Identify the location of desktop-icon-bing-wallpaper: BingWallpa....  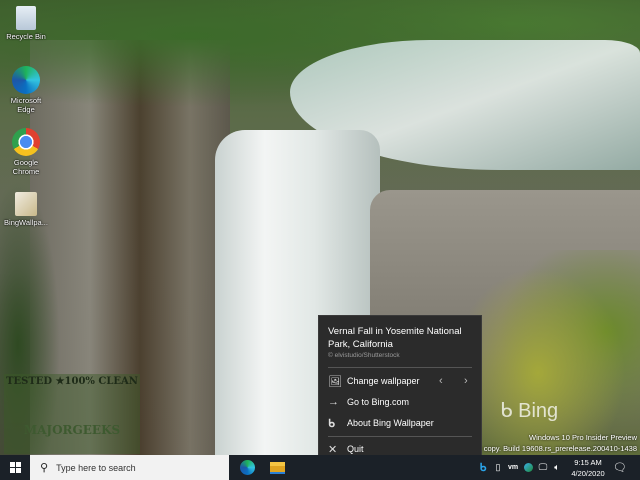
(26, 209).